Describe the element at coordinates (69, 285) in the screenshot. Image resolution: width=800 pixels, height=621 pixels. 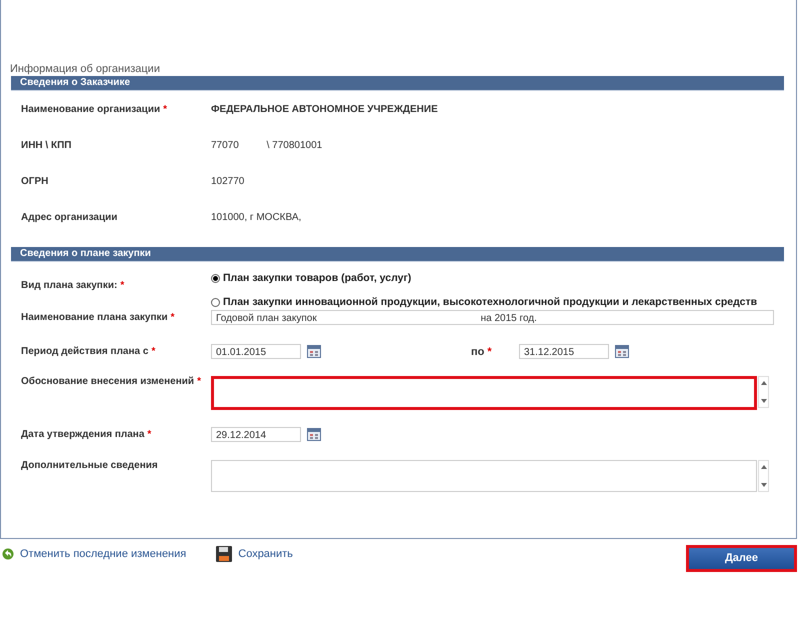
I see `field-label: Вид плана закупки:` at that location.